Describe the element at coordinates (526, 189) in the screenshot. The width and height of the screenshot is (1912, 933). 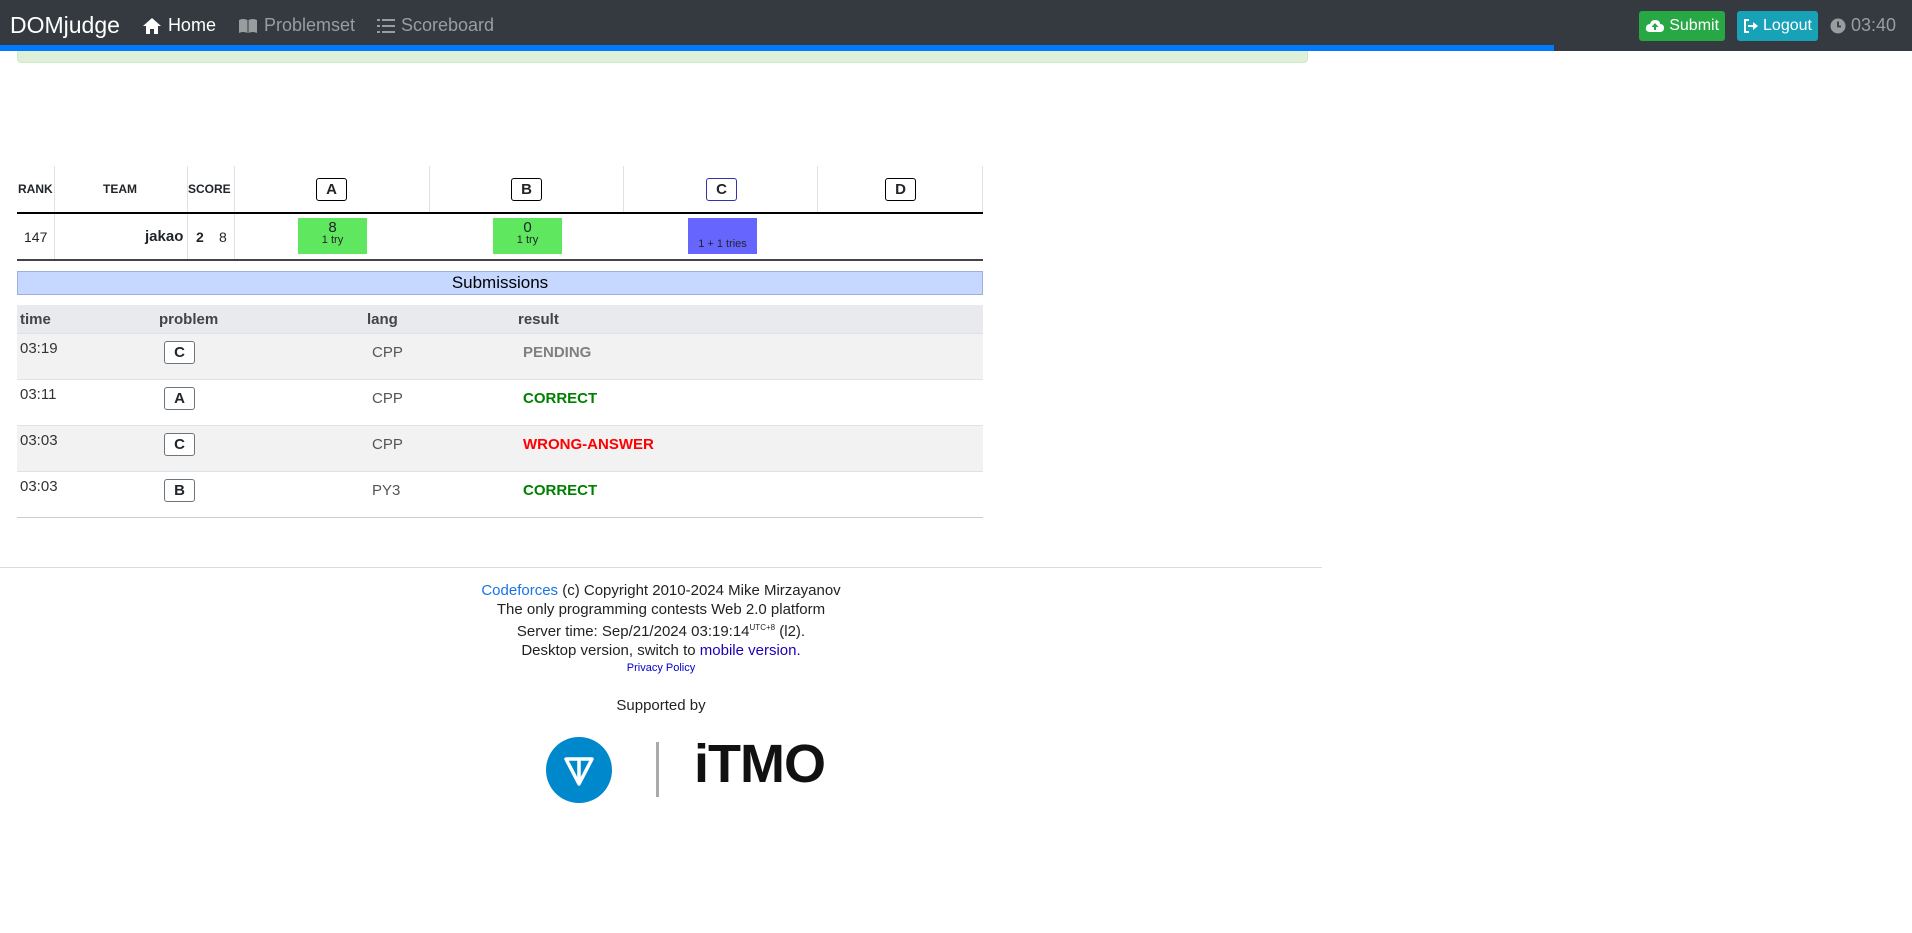
I see `problem-B-header: B` at that location.